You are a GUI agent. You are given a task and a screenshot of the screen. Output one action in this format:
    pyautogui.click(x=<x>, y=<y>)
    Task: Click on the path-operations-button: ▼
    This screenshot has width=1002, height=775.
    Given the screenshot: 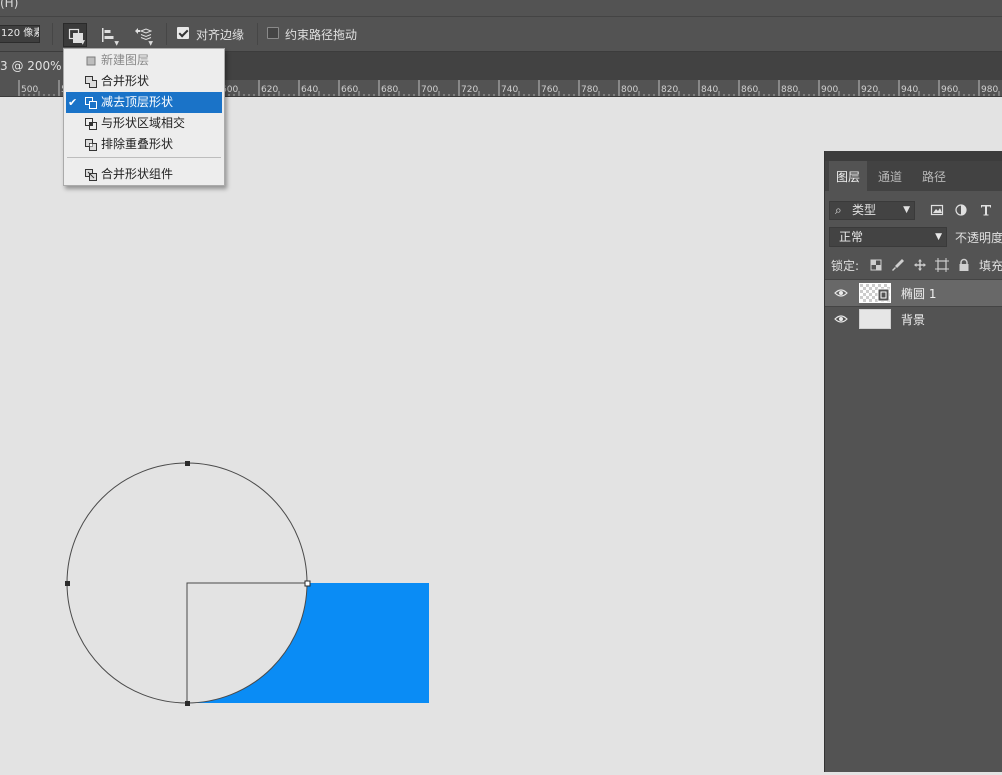 What is the action you would take?
    pyautogui.click(x=75, y=35)
    